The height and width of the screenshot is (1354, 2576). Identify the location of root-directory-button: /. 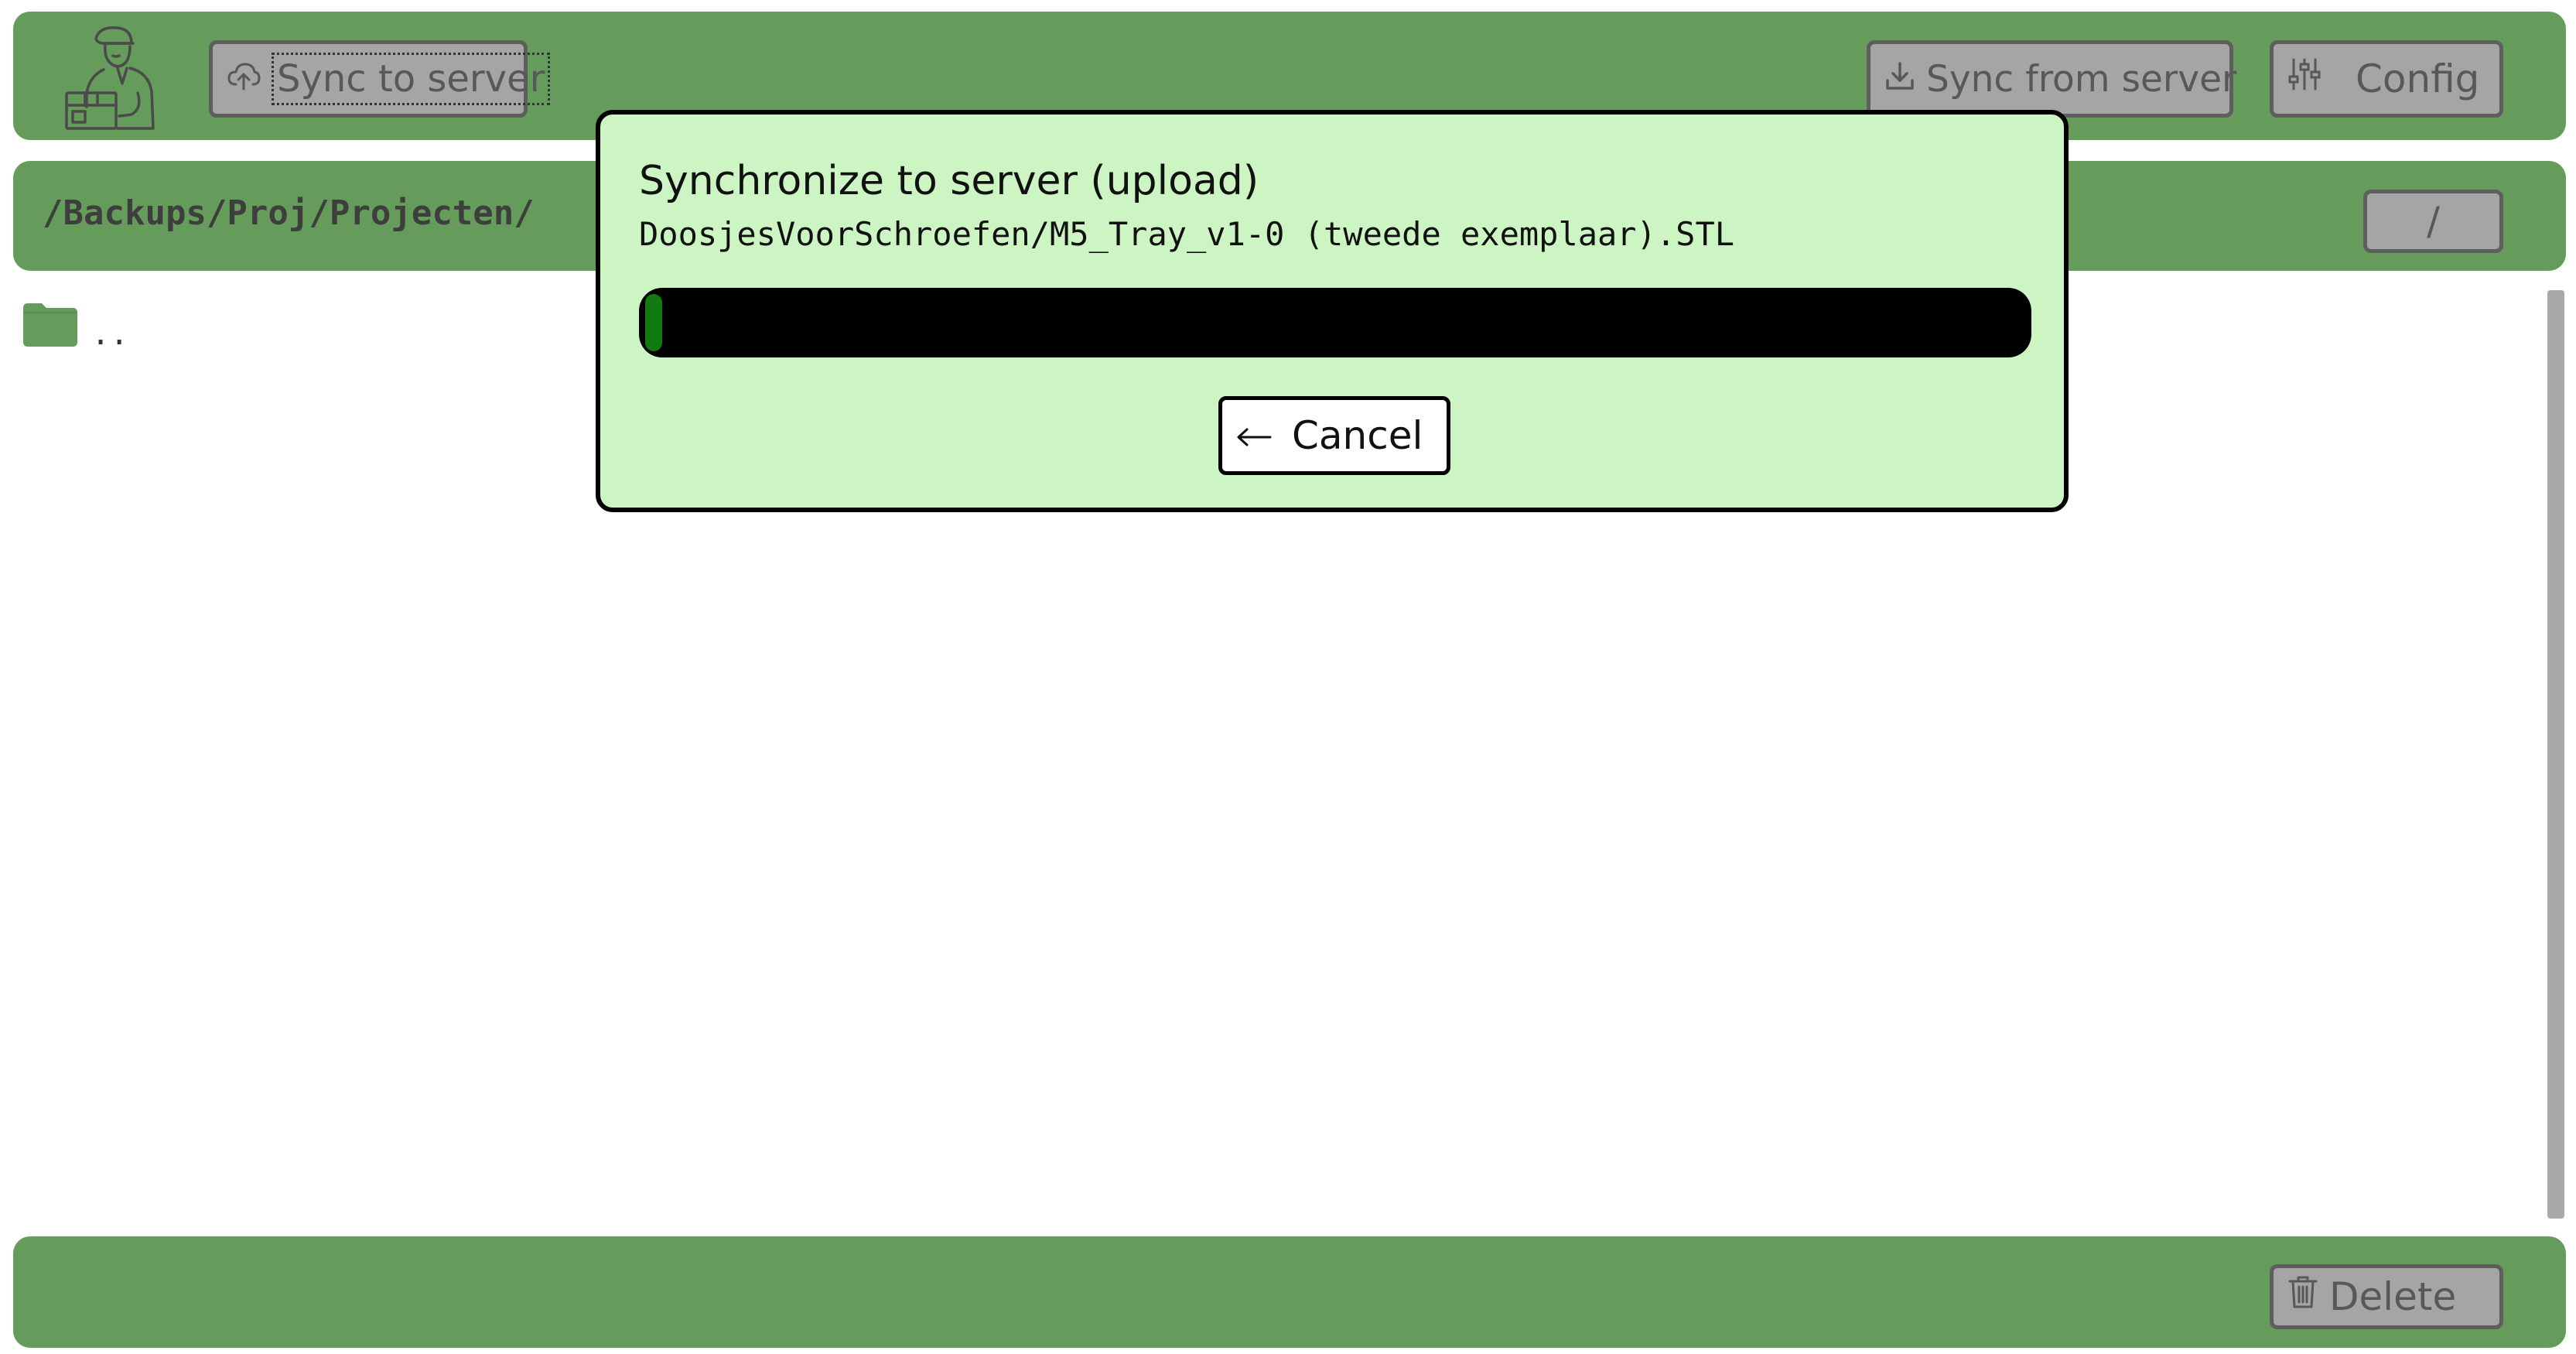
(2433, 221).